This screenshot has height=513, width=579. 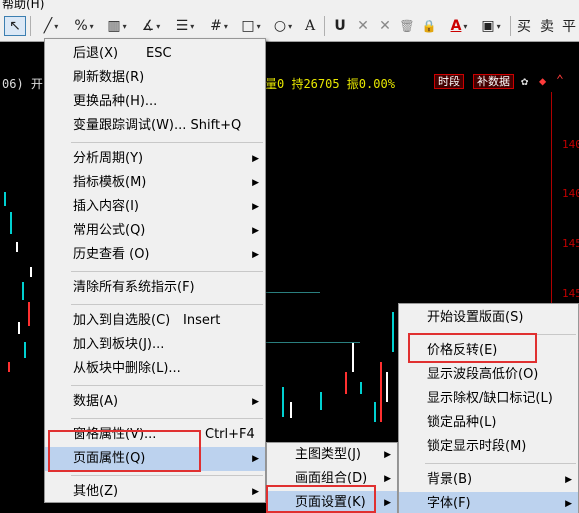 I want to click on supplement-data-badge: 补数据, so click(x=493, y=81).